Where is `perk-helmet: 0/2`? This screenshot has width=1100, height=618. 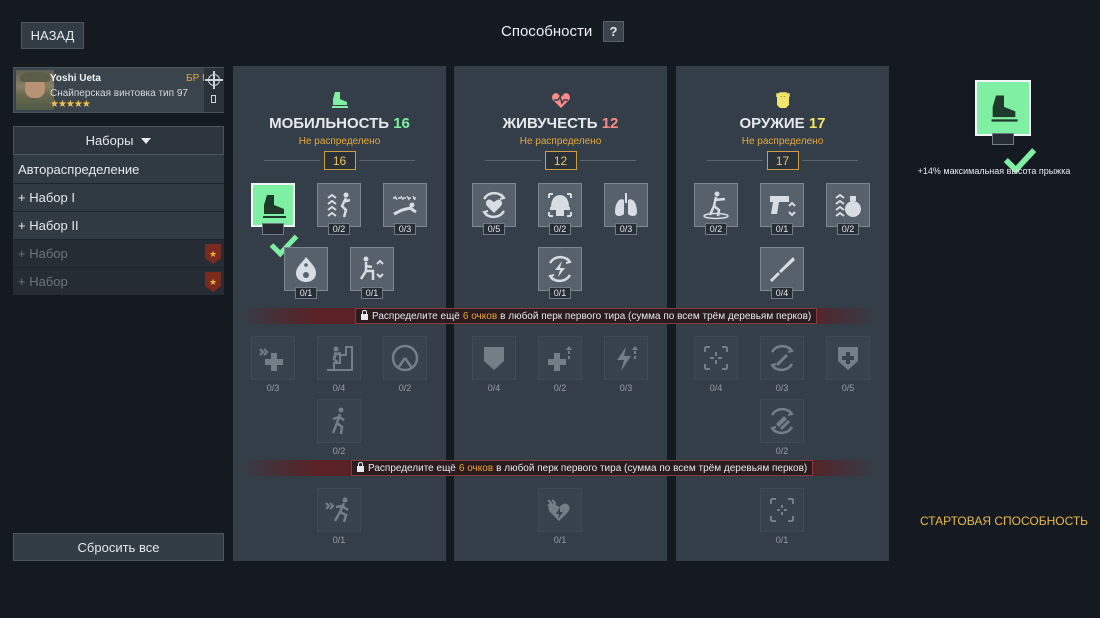 perk-helmet: 0/2 is located at coordinates (560, 209).